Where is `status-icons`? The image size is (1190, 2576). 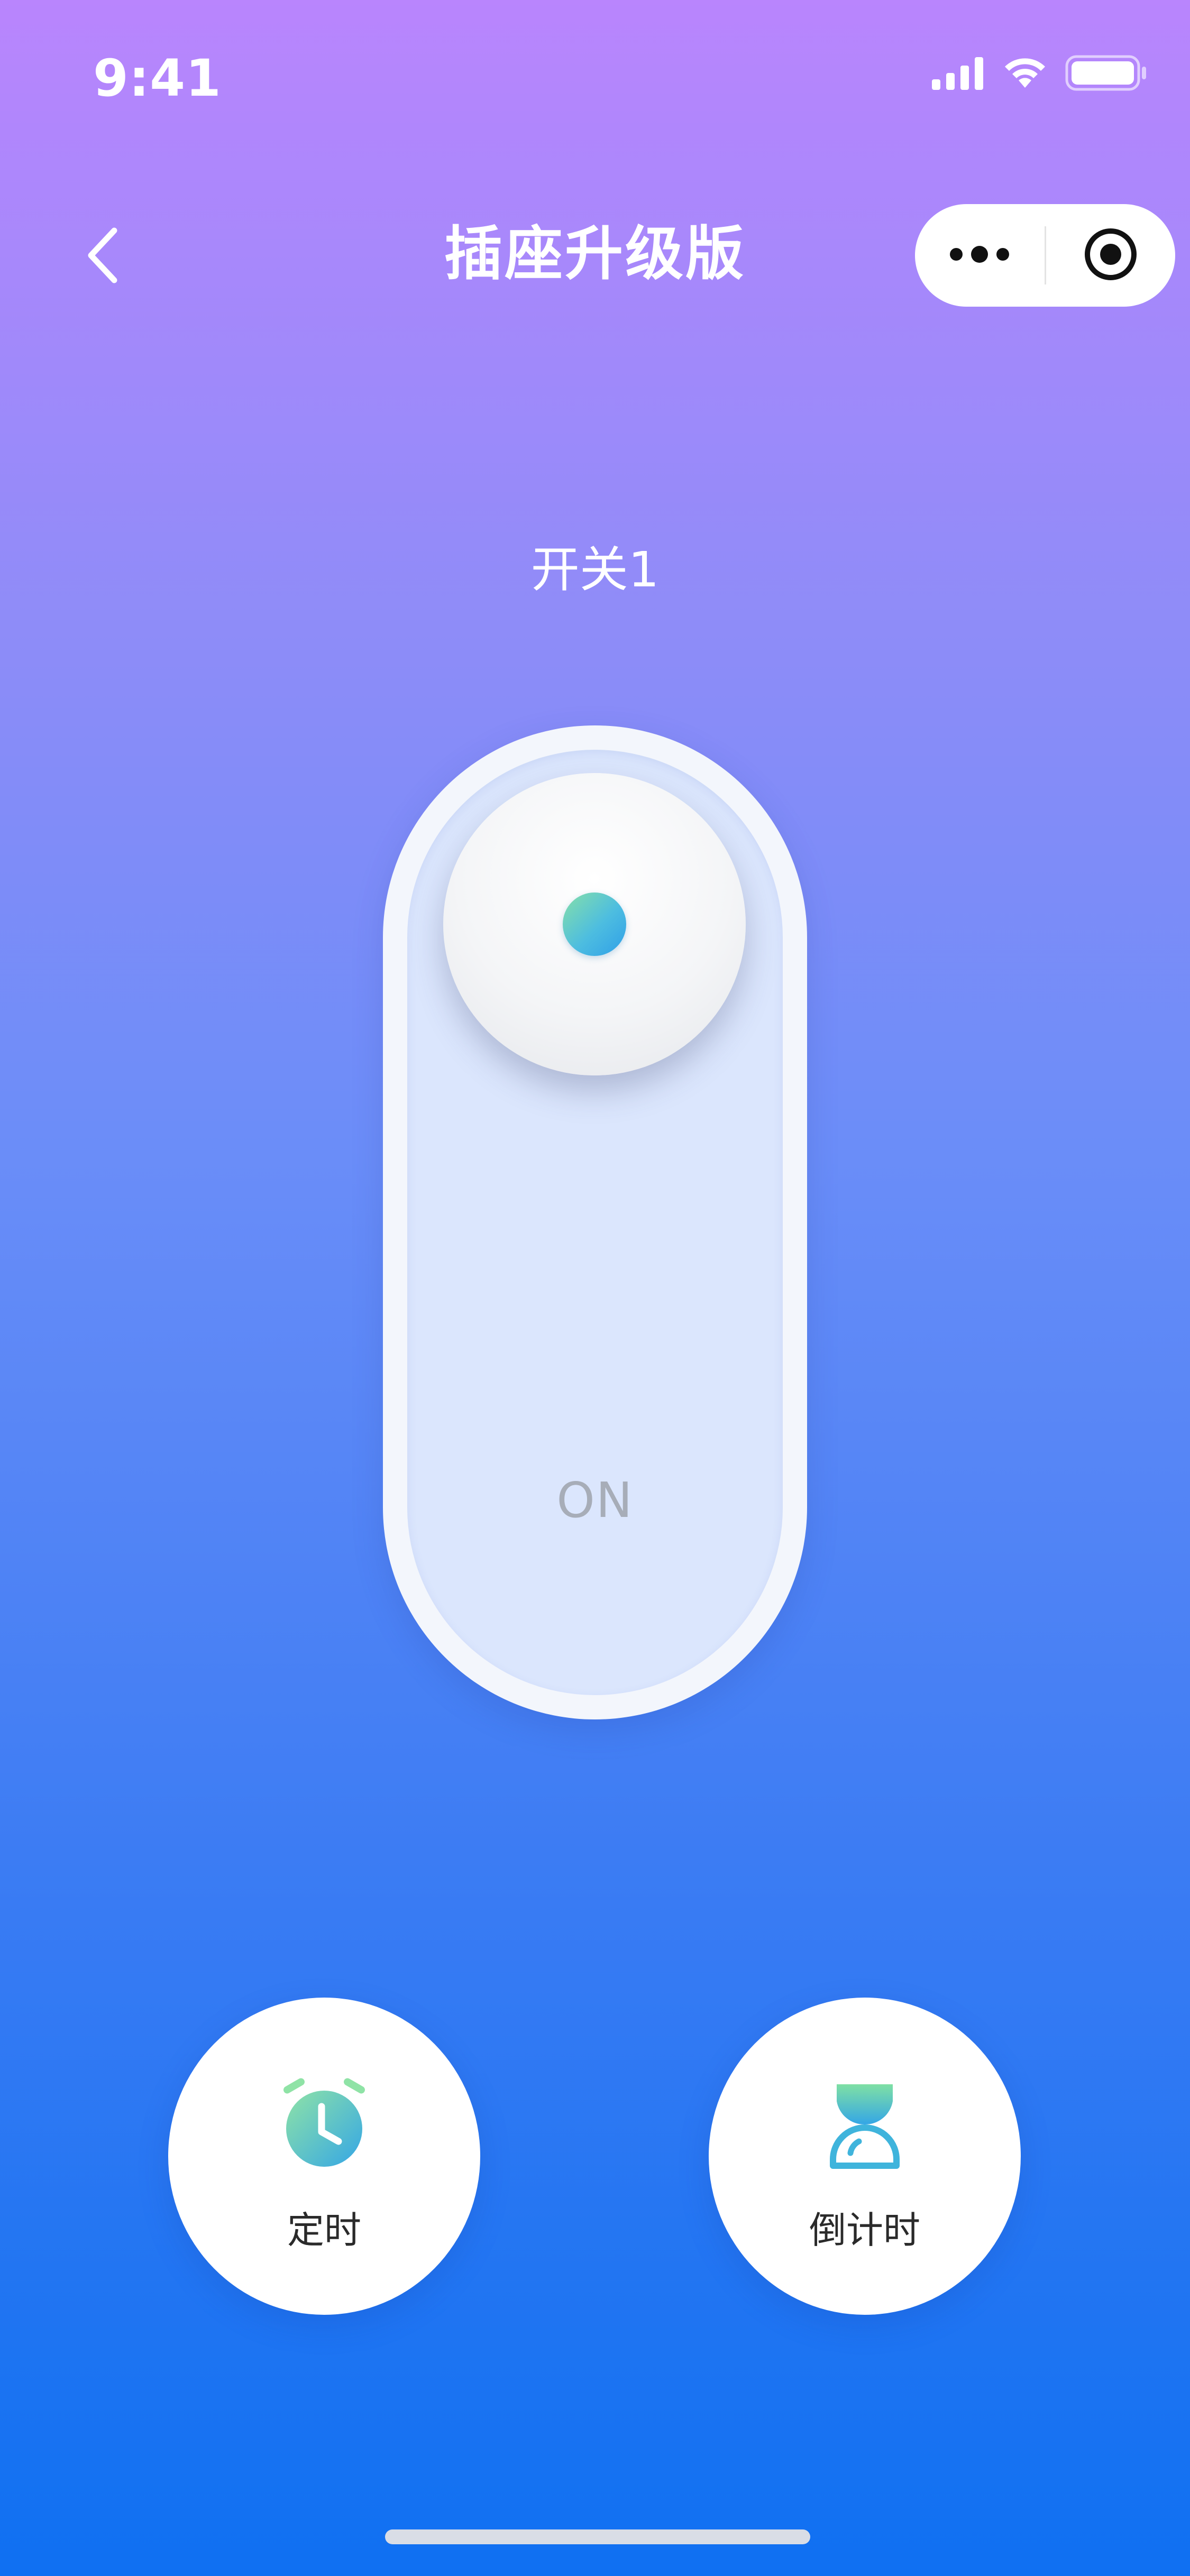
status-icons is located at coordinates (1040, 74).